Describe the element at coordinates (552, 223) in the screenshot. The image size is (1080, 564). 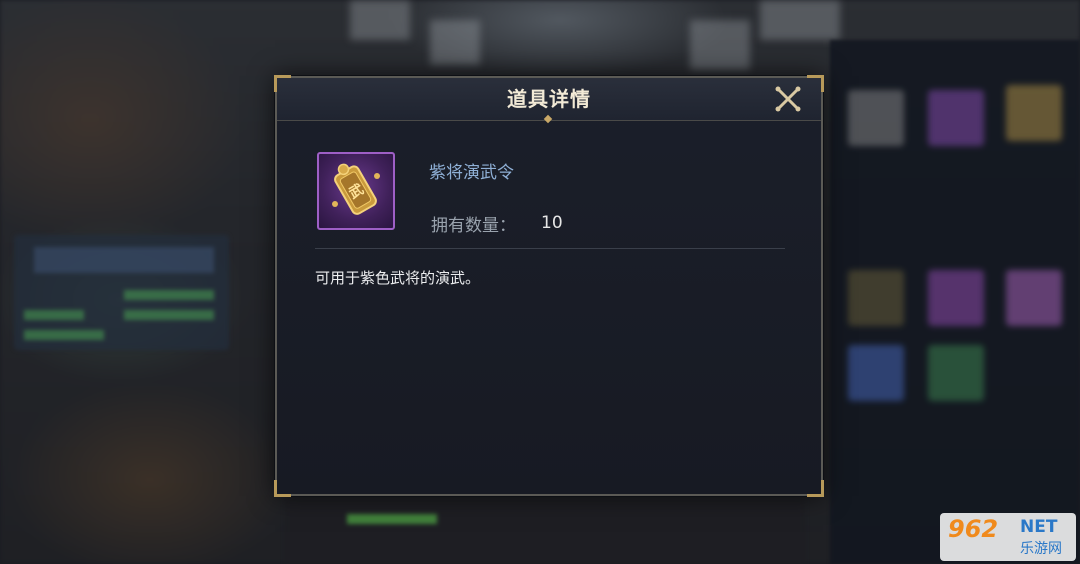
I see `quantity-value: 10` at that location.